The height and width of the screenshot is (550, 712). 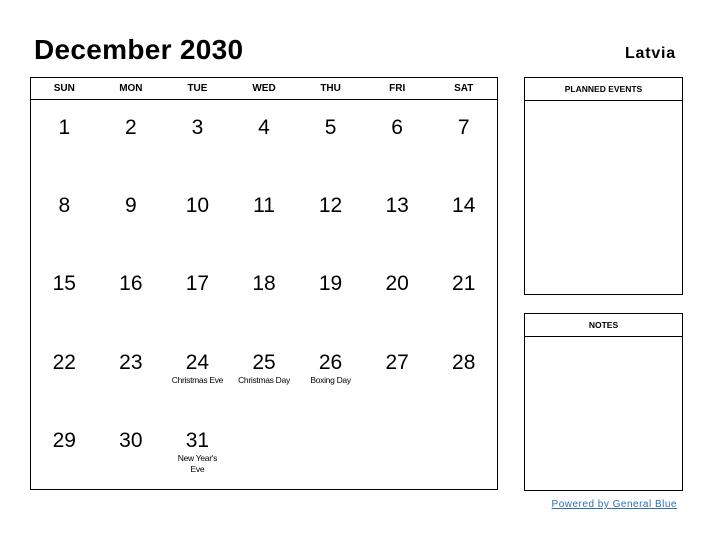 I want to click on day-cell: 3, so click(x=197, y=139).